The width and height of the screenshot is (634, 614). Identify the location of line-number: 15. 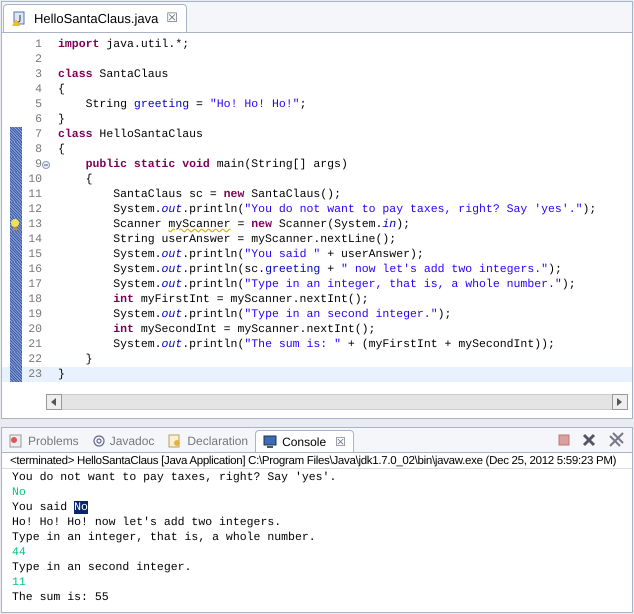
(35, 254).